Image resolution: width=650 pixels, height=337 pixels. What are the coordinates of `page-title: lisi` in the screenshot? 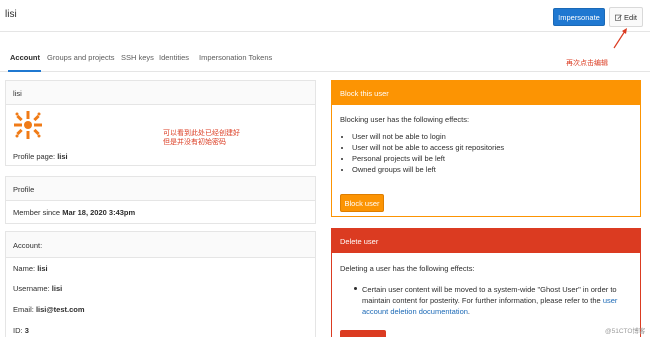 It's located at (11, 14).